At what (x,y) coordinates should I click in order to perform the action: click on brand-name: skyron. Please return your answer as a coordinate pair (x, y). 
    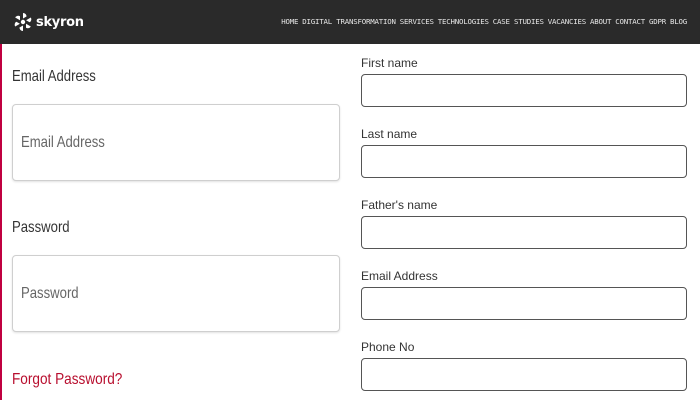
    Looking at the image, I should click on (60, 22).